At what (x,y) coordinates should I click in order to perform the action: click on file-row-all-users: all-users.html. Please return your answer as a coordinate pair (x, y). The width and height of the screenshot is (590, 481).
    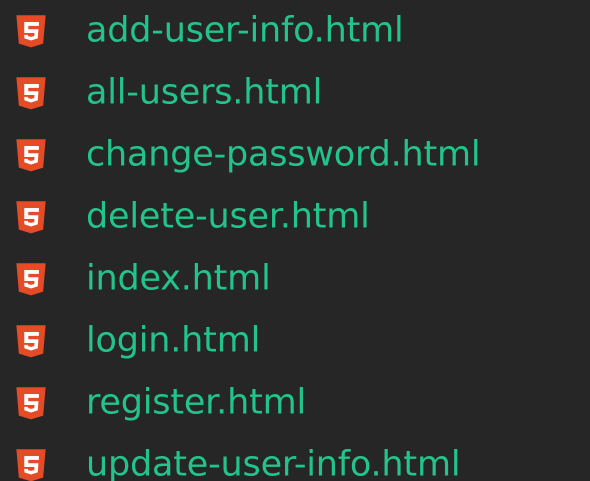
    Looking at the image, I should click on (295, 93).